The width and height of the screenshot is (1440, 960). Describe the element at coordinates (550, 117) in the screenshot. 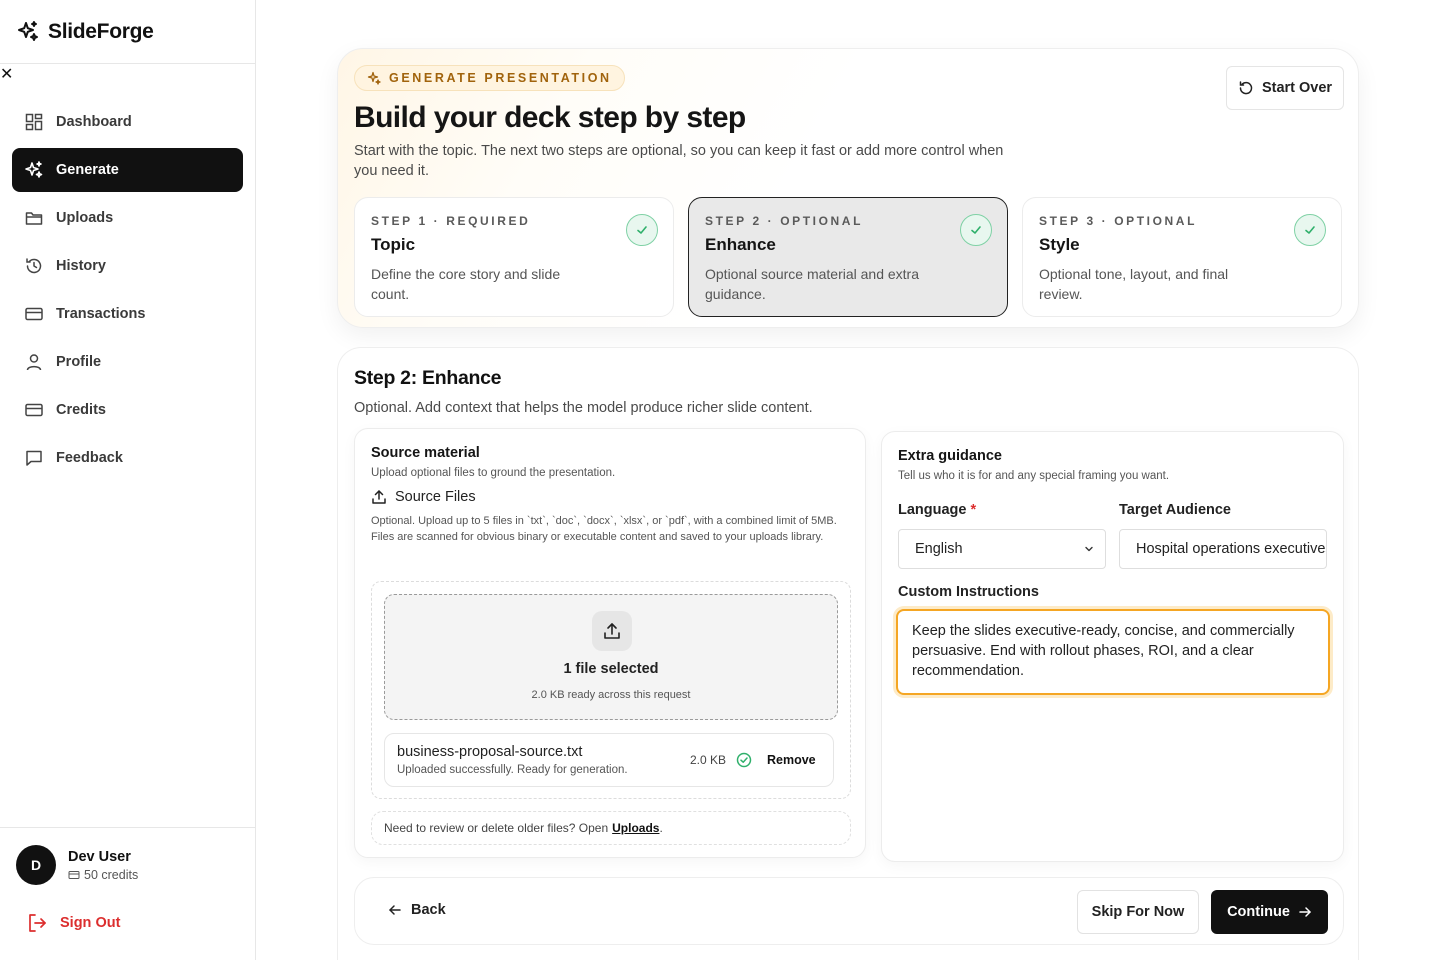

I see `page-title: Build your deck step by step` at that location.